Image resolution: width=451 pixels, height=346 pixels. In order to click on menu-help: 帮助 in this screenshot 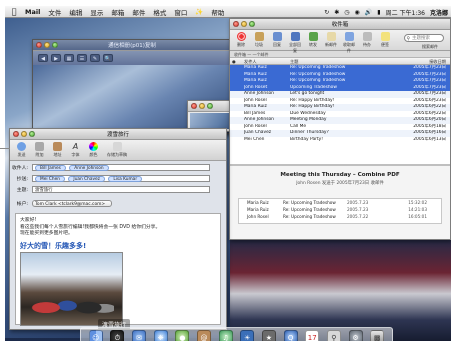, I will do `click(217, 12)`.